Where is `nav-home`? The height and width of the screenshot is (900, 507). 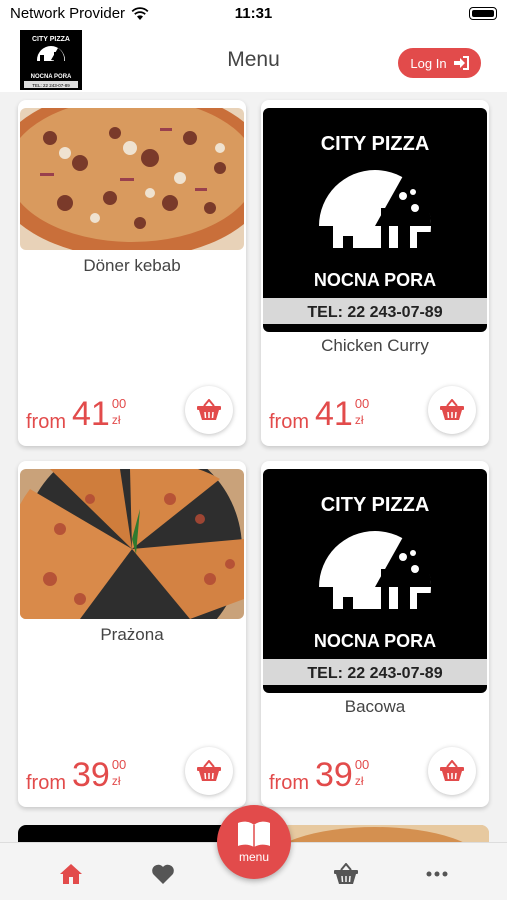 nav-home is located at coordinates (71, 874).